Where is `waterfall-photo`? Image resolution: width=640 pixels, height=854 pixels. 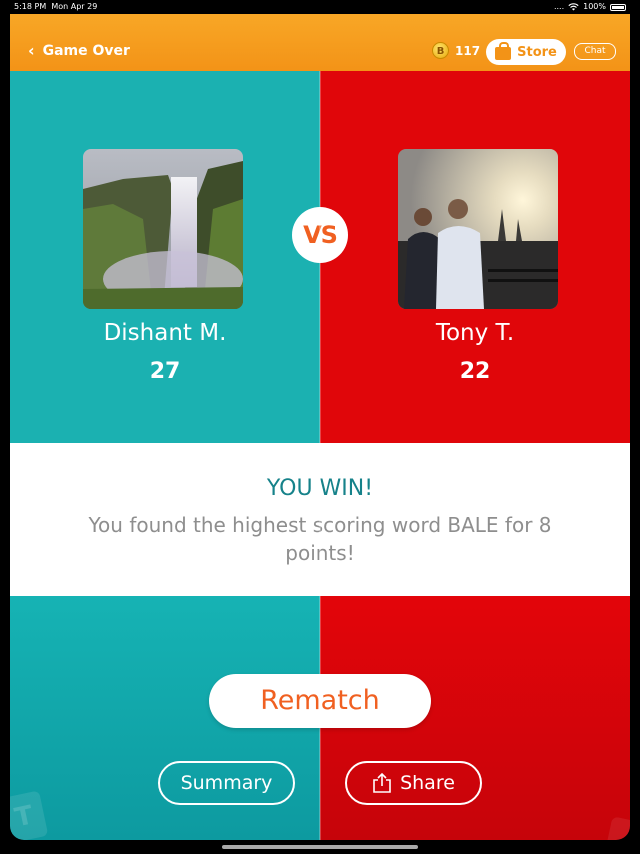 waterfall-photo is located at coordinates (163, 229).